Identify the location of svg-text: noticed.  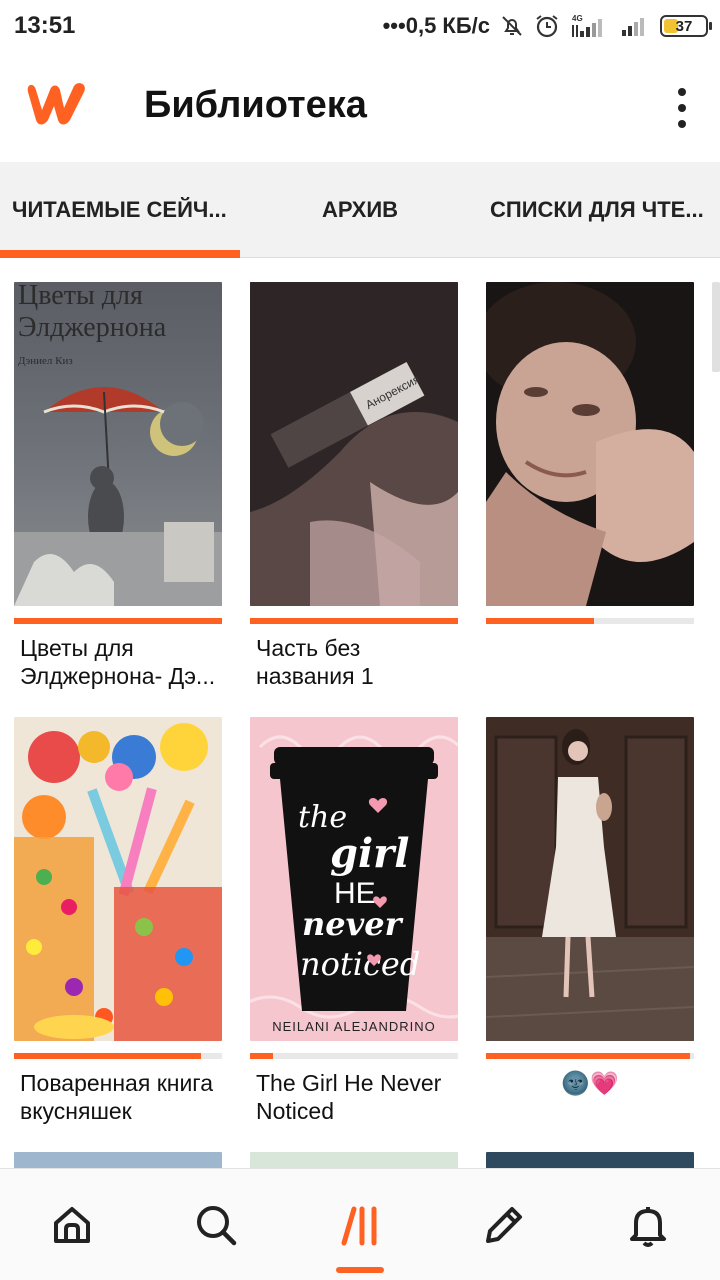
(360, 964).